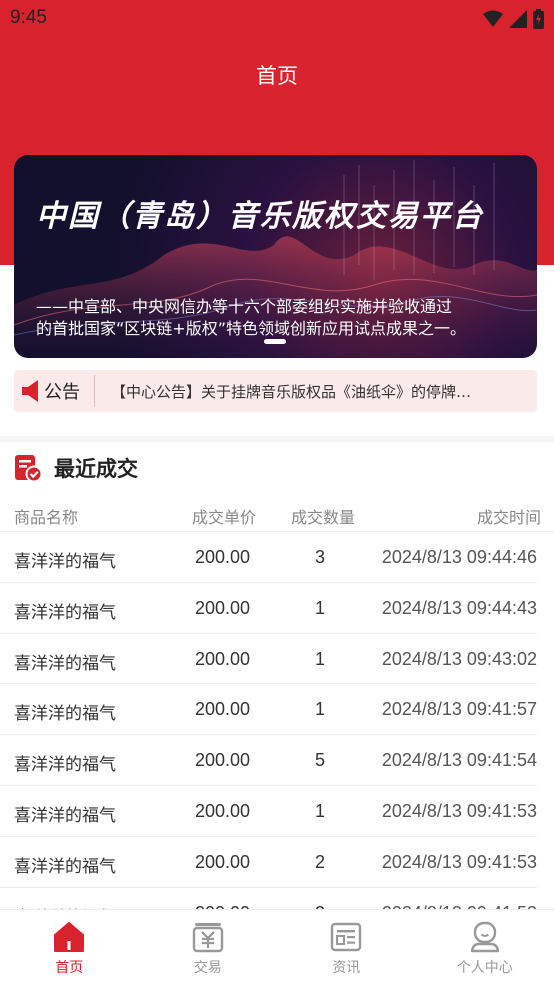 Image resolution: width=554 pixels, height=984 pixels. I want to click on signal-icon, so click(518, 19).